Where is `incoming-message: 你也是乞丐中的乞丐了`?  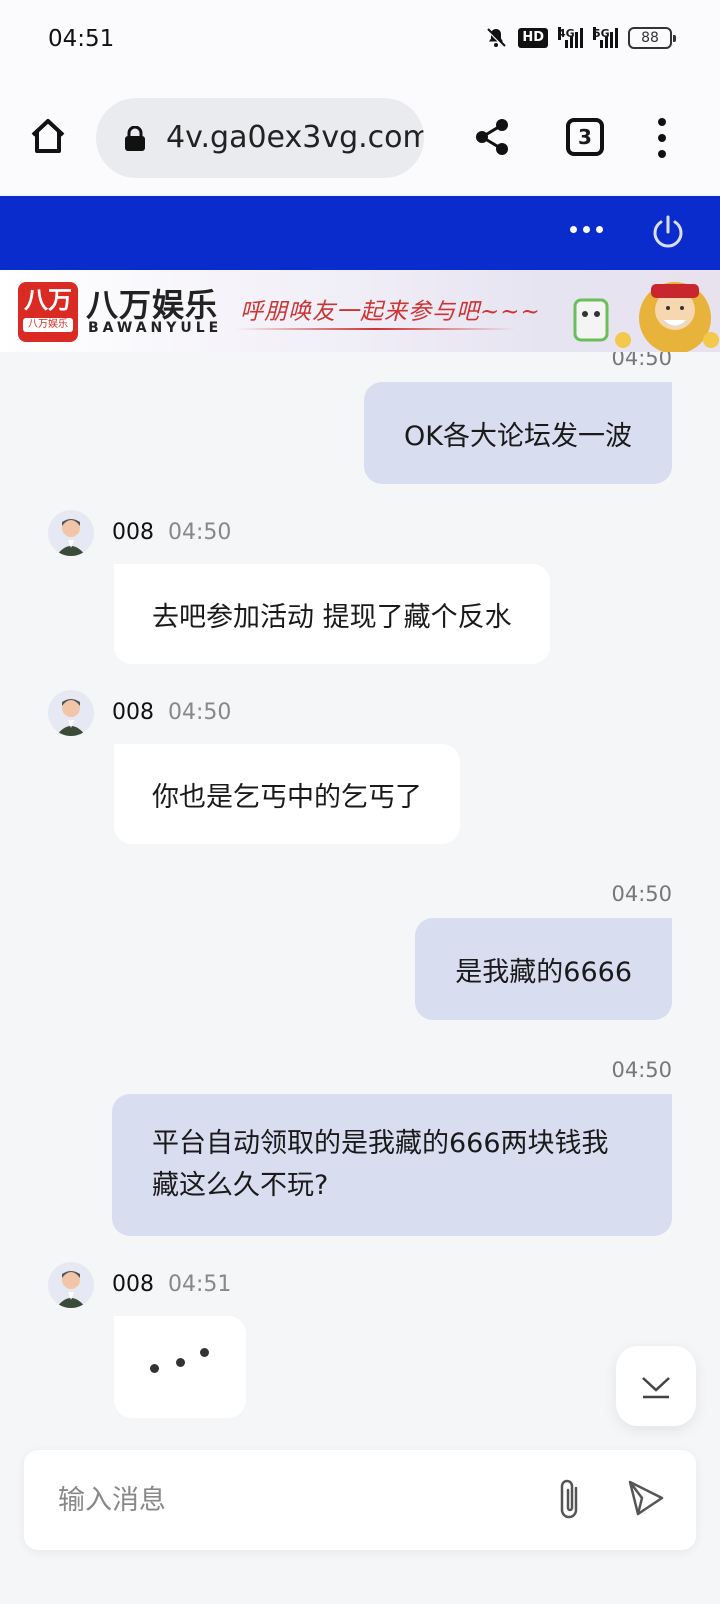 incoming-message: 你也是乞丐中的乞丐了 is located at coordinates (287, 794).